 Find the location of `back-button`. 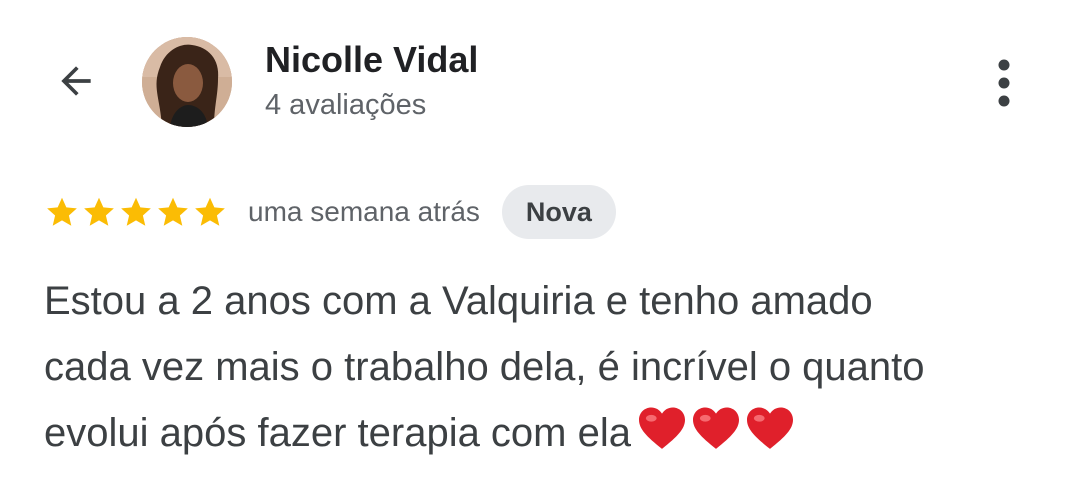

back-button is located at coordinates (76, 81).